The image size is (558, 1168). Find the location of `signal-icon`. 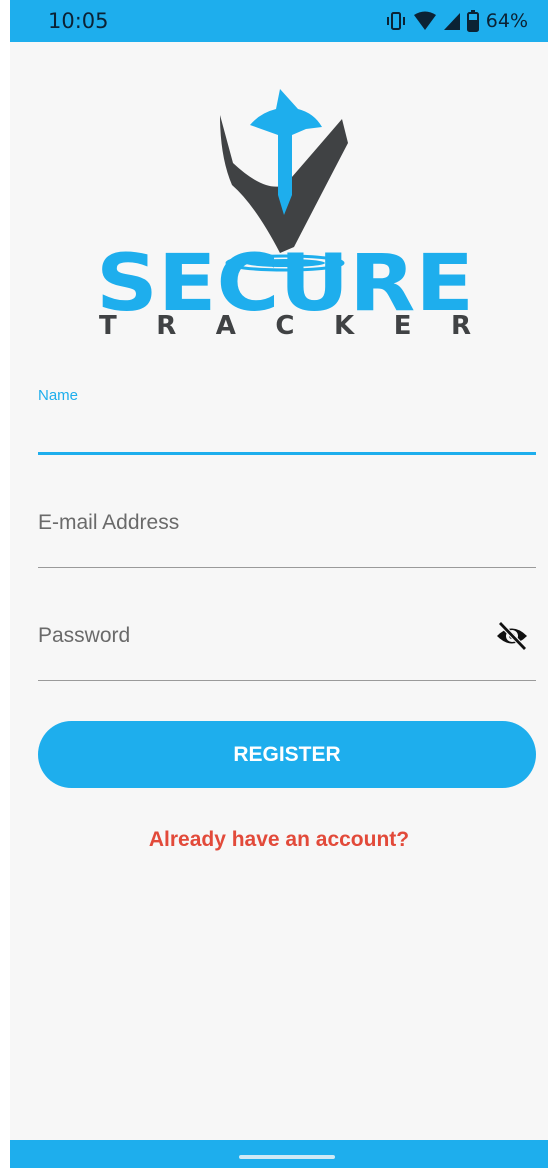

signal-icon is located at coordinates (451, 21).